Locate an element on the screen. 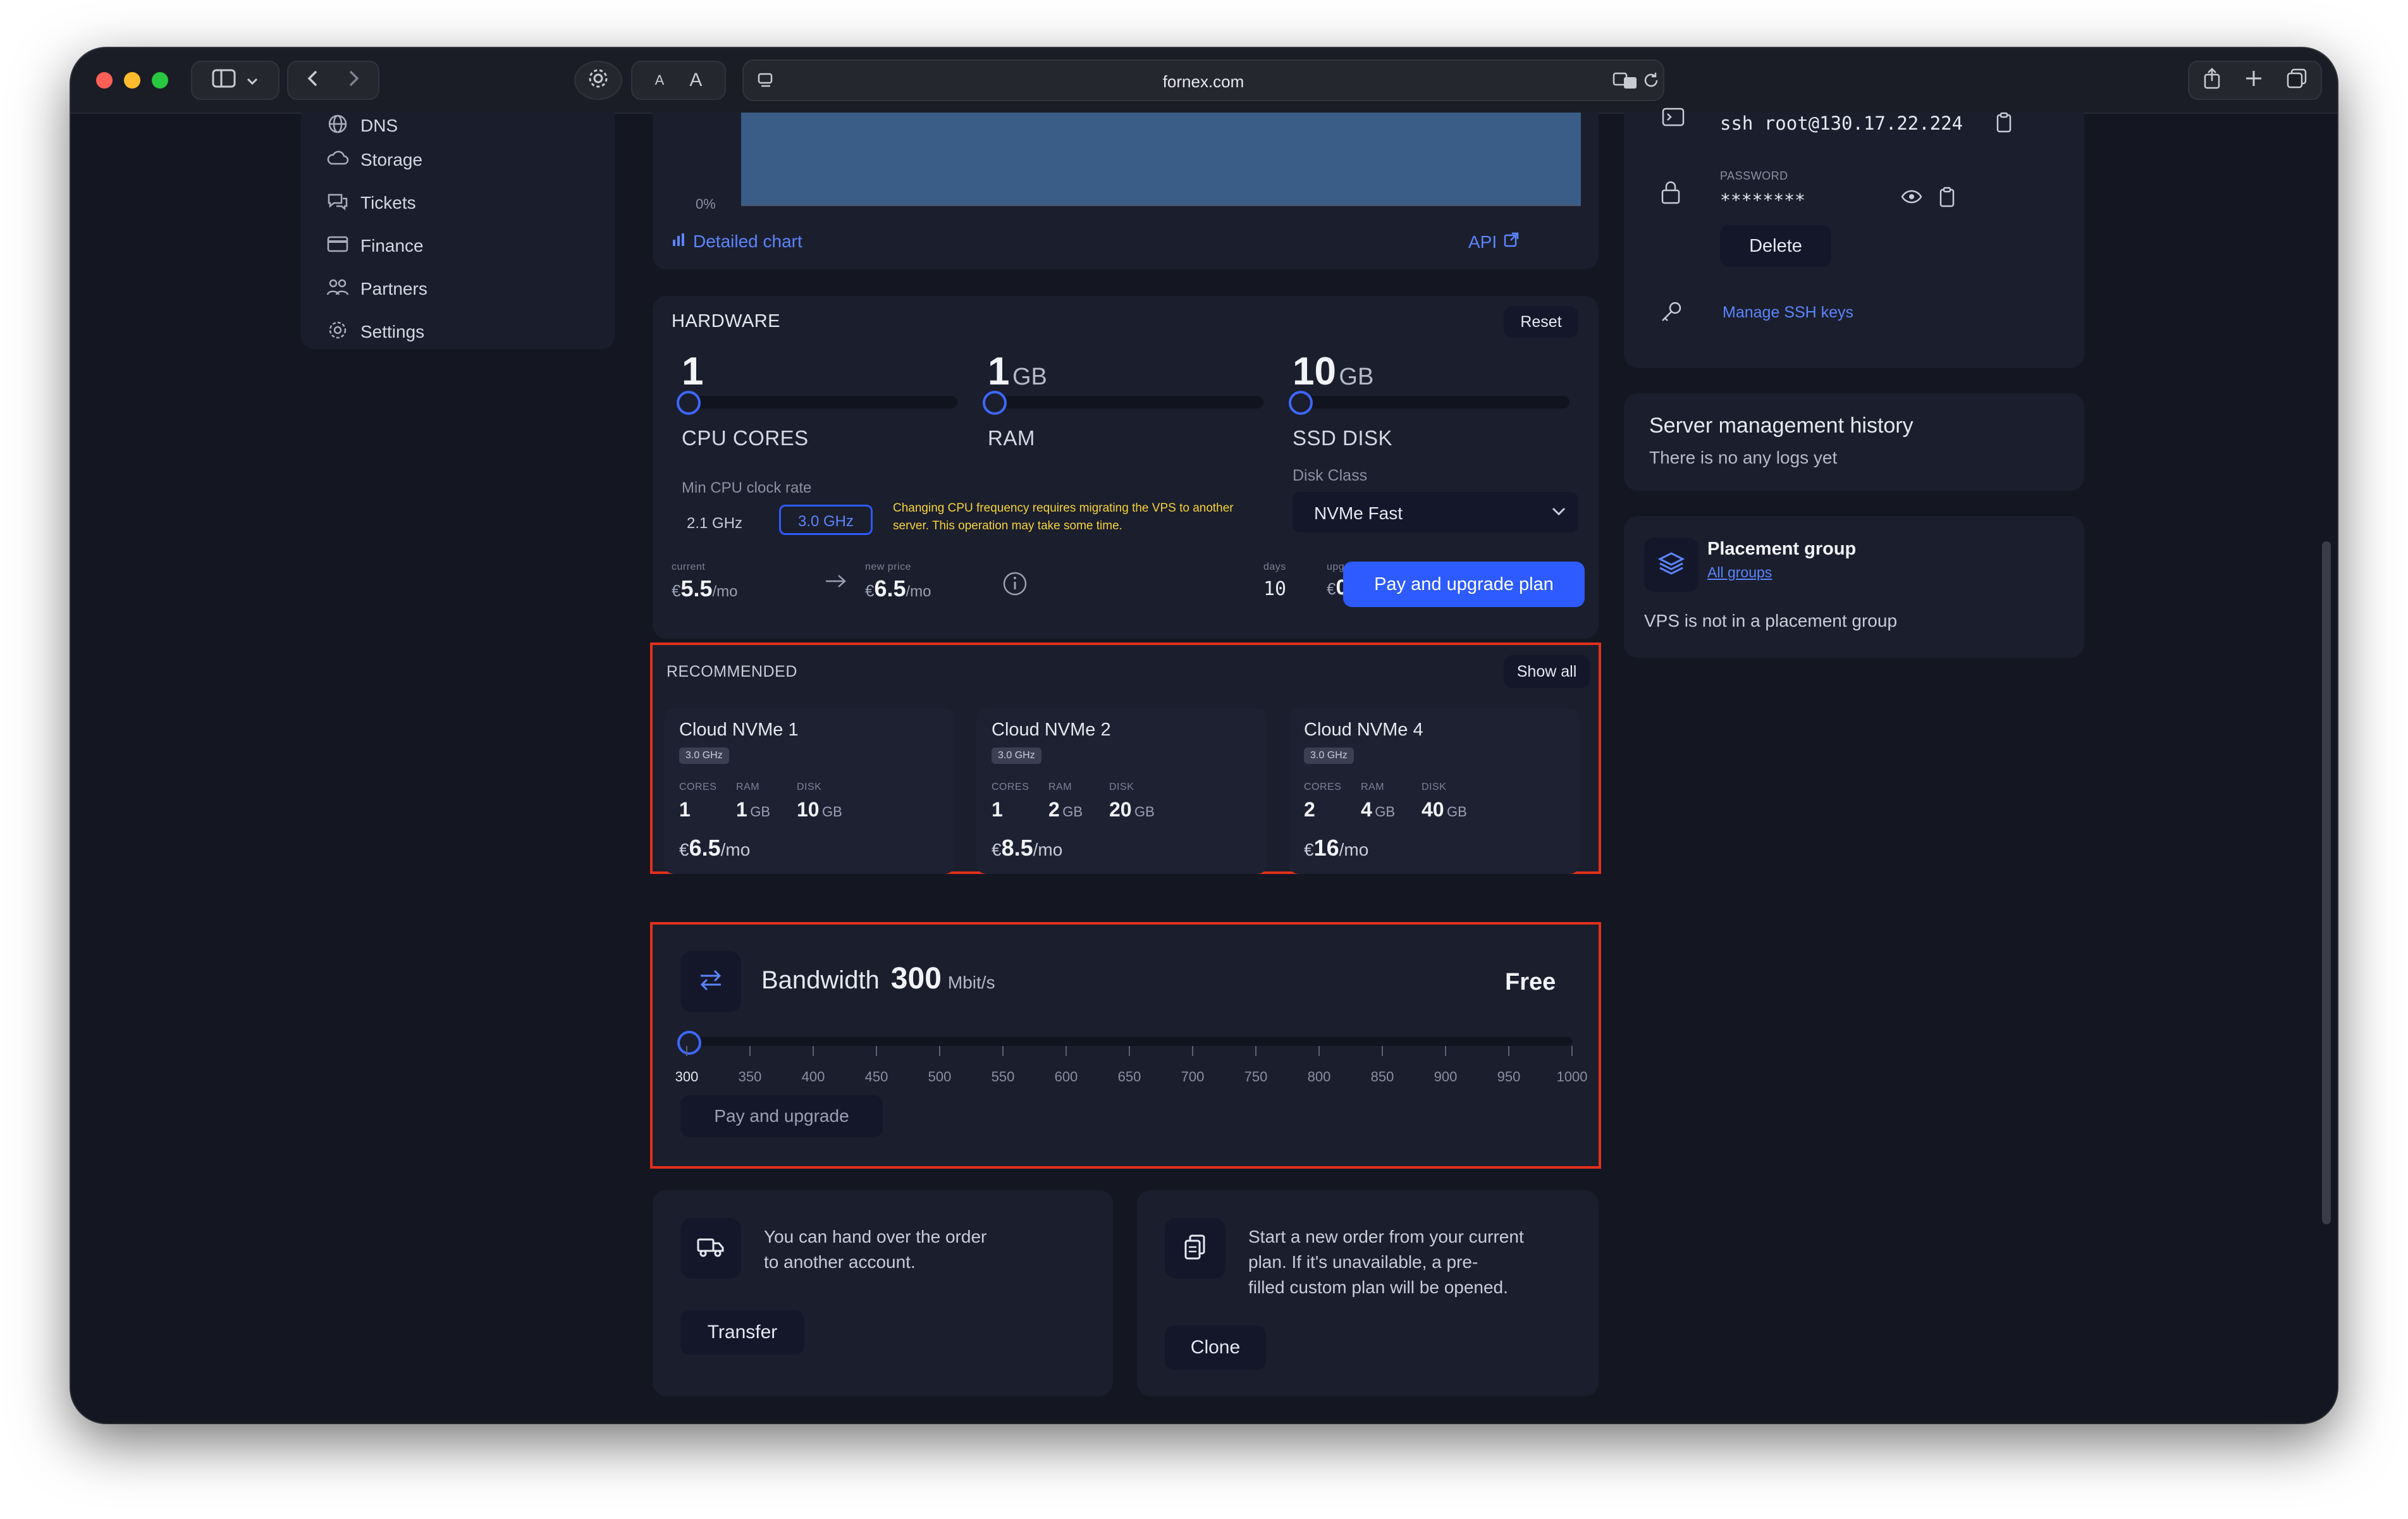  bandwidth-tick-label: 700 is located at coordinates (1193, 1077).